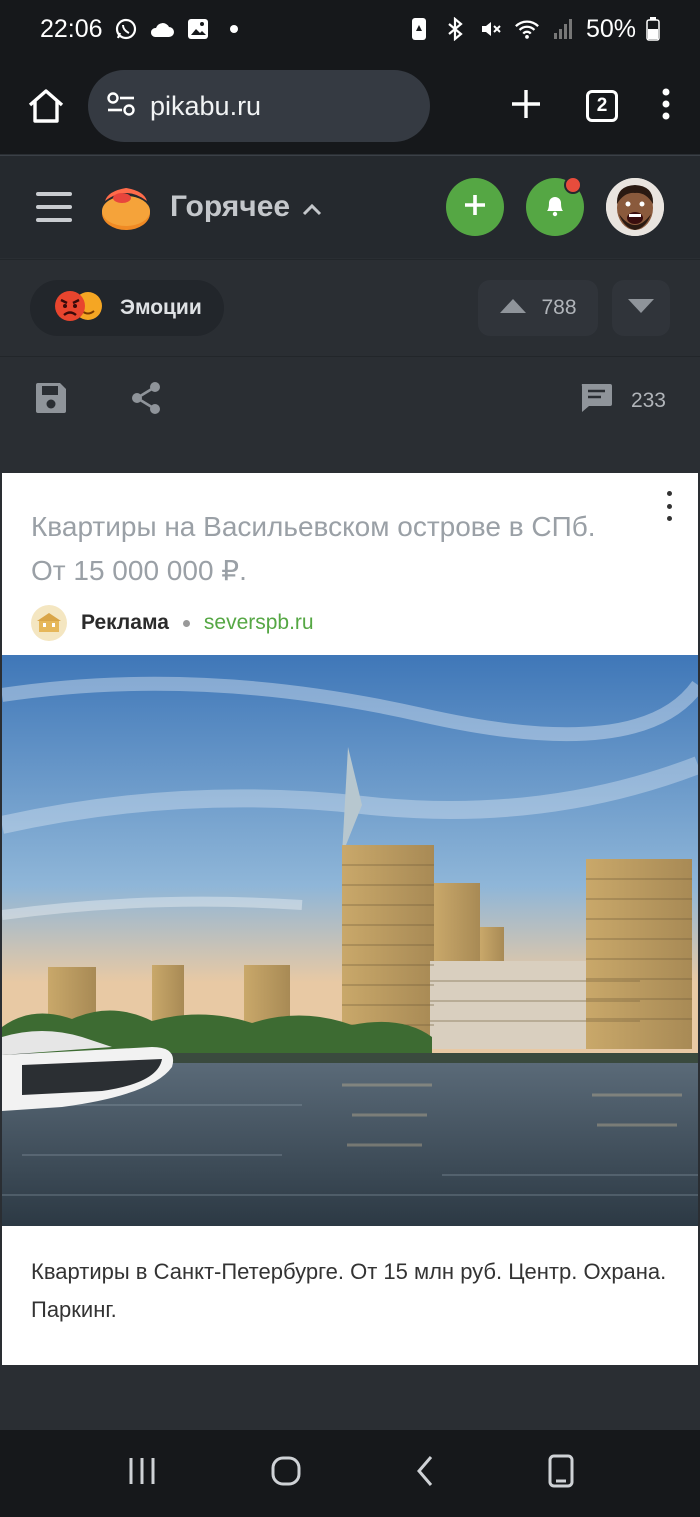  What do you see at coordinates (125, 622) in the screenshot?
I see `ad-label: Реклама` at bounding box center [125, 622].